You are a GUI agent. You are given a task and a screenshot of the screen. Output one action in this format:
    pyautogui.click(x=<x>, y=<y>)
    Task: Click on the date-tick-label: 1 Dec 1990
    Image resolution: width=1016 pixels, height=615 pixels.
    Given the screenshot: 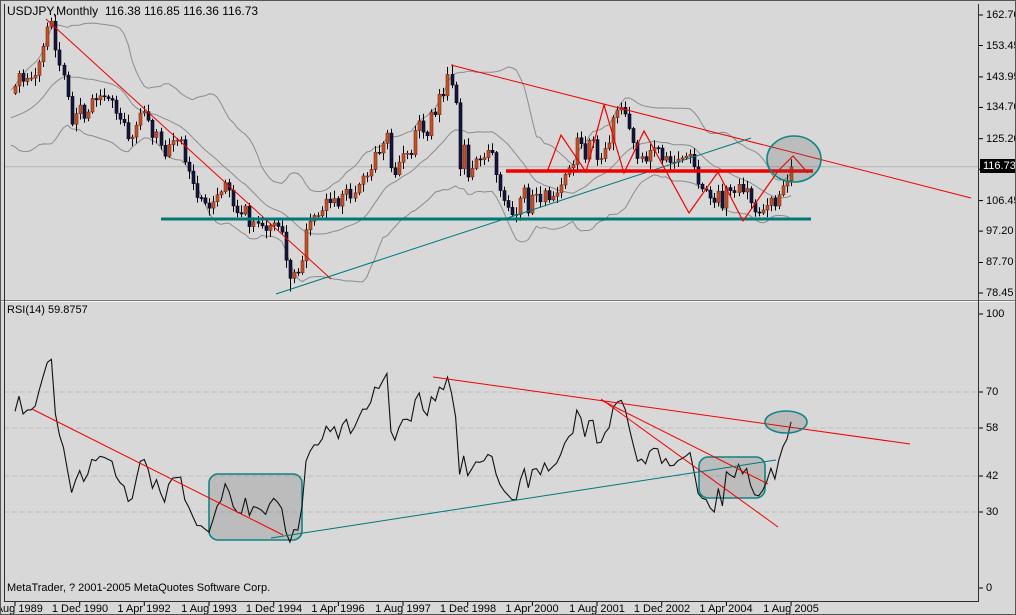 What is the action you would take?
    pyautogui.click(x=80, y=609)
    